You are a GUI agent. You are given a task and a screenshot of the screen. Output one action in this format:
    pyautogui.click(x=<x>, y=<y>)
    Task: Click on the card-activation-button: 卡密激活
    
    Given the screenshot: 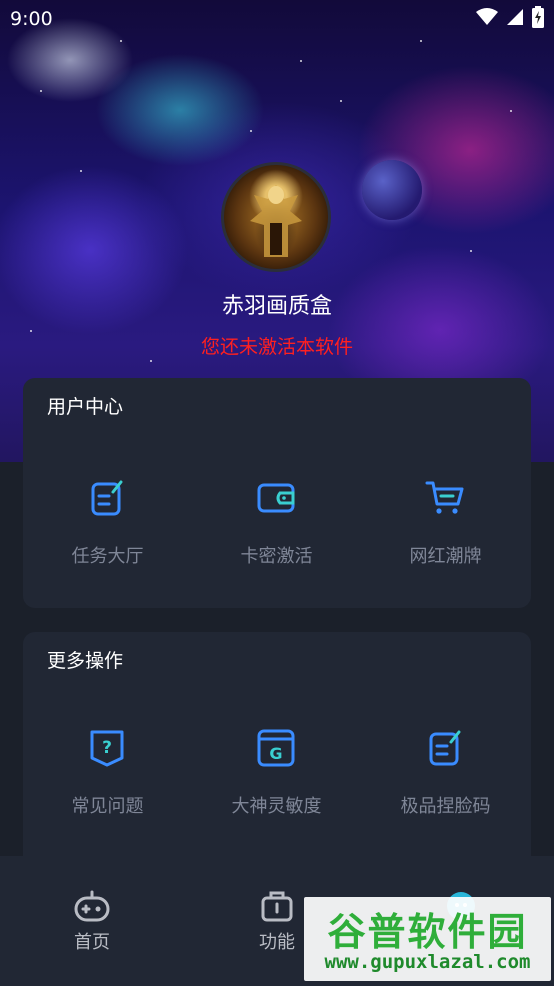 What is the action you would take?
    pyautogui.click(x=276, y=528)
    